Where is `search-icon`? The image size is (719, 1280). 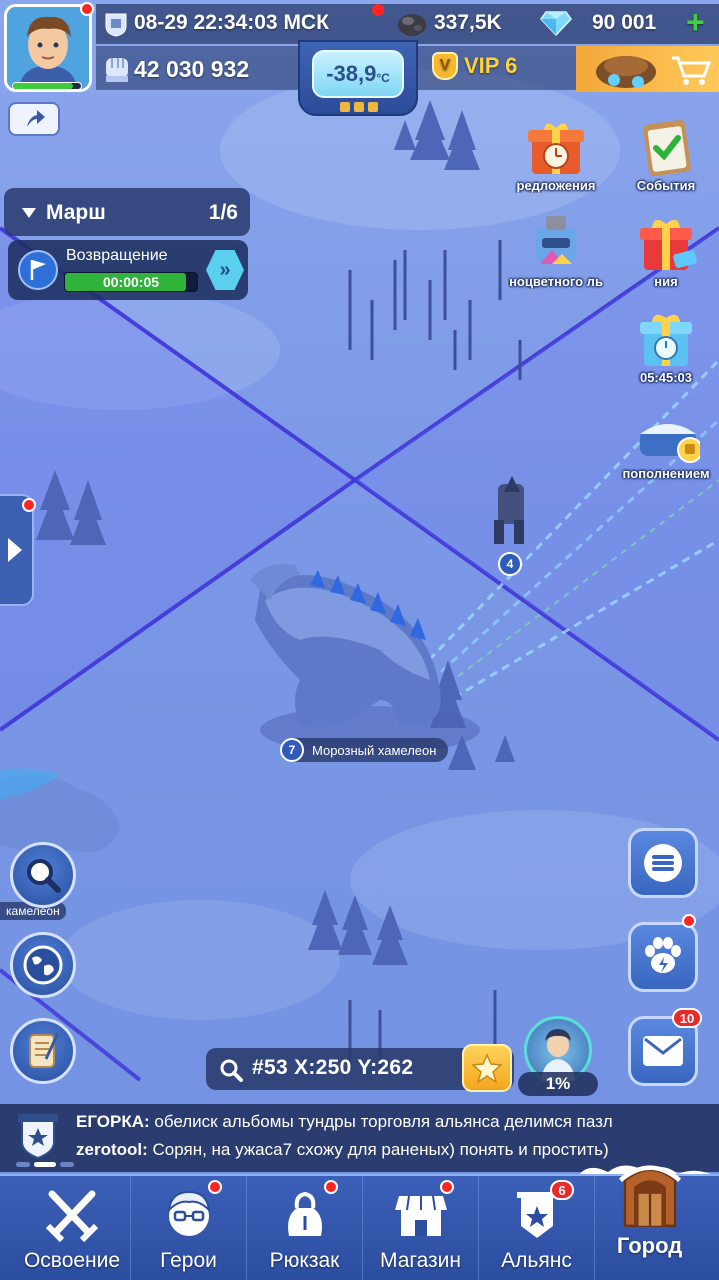
search-icon is located at coordinates (44, 876).